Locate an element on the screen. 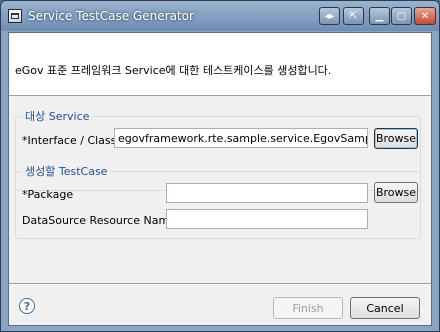 The height and width of the screenshot is (332, 440). window-title: Service TestCase Generator is located at coordinates (111, 16).